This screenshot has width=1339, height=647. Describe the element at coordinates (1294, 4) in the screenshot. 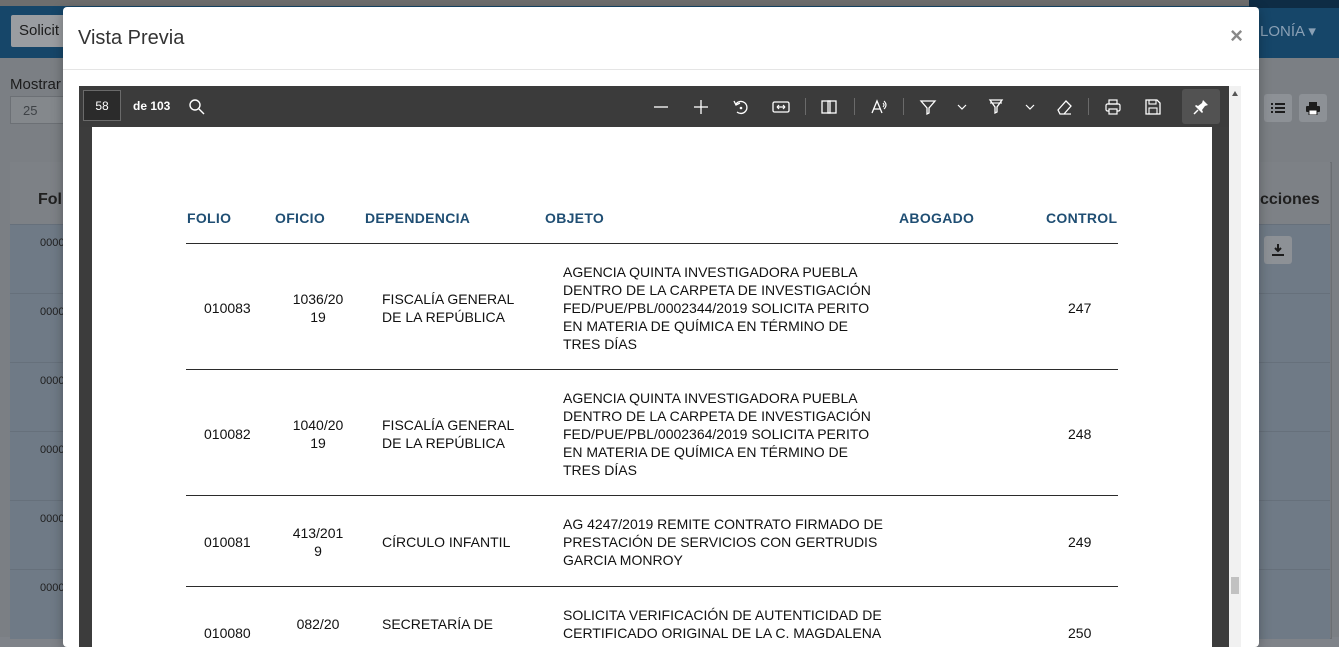

I see `brand-logo` at that location.